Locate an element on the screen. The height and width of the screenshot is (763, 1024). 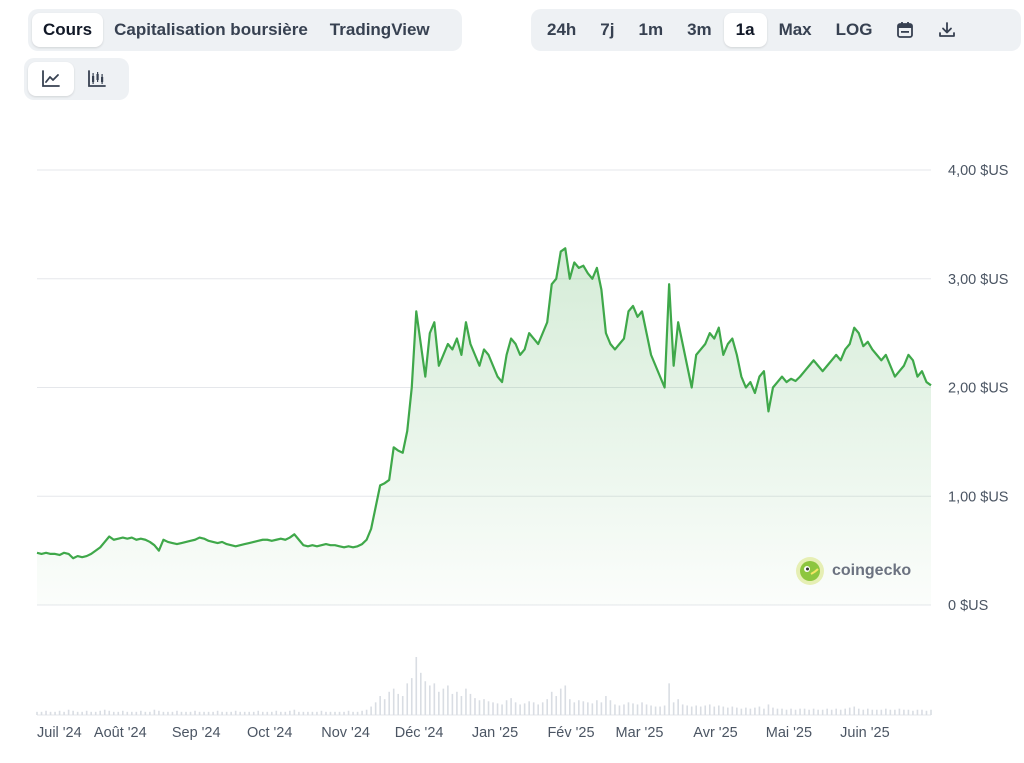
tab-cours: Cours is located at coordinates (68, 30).